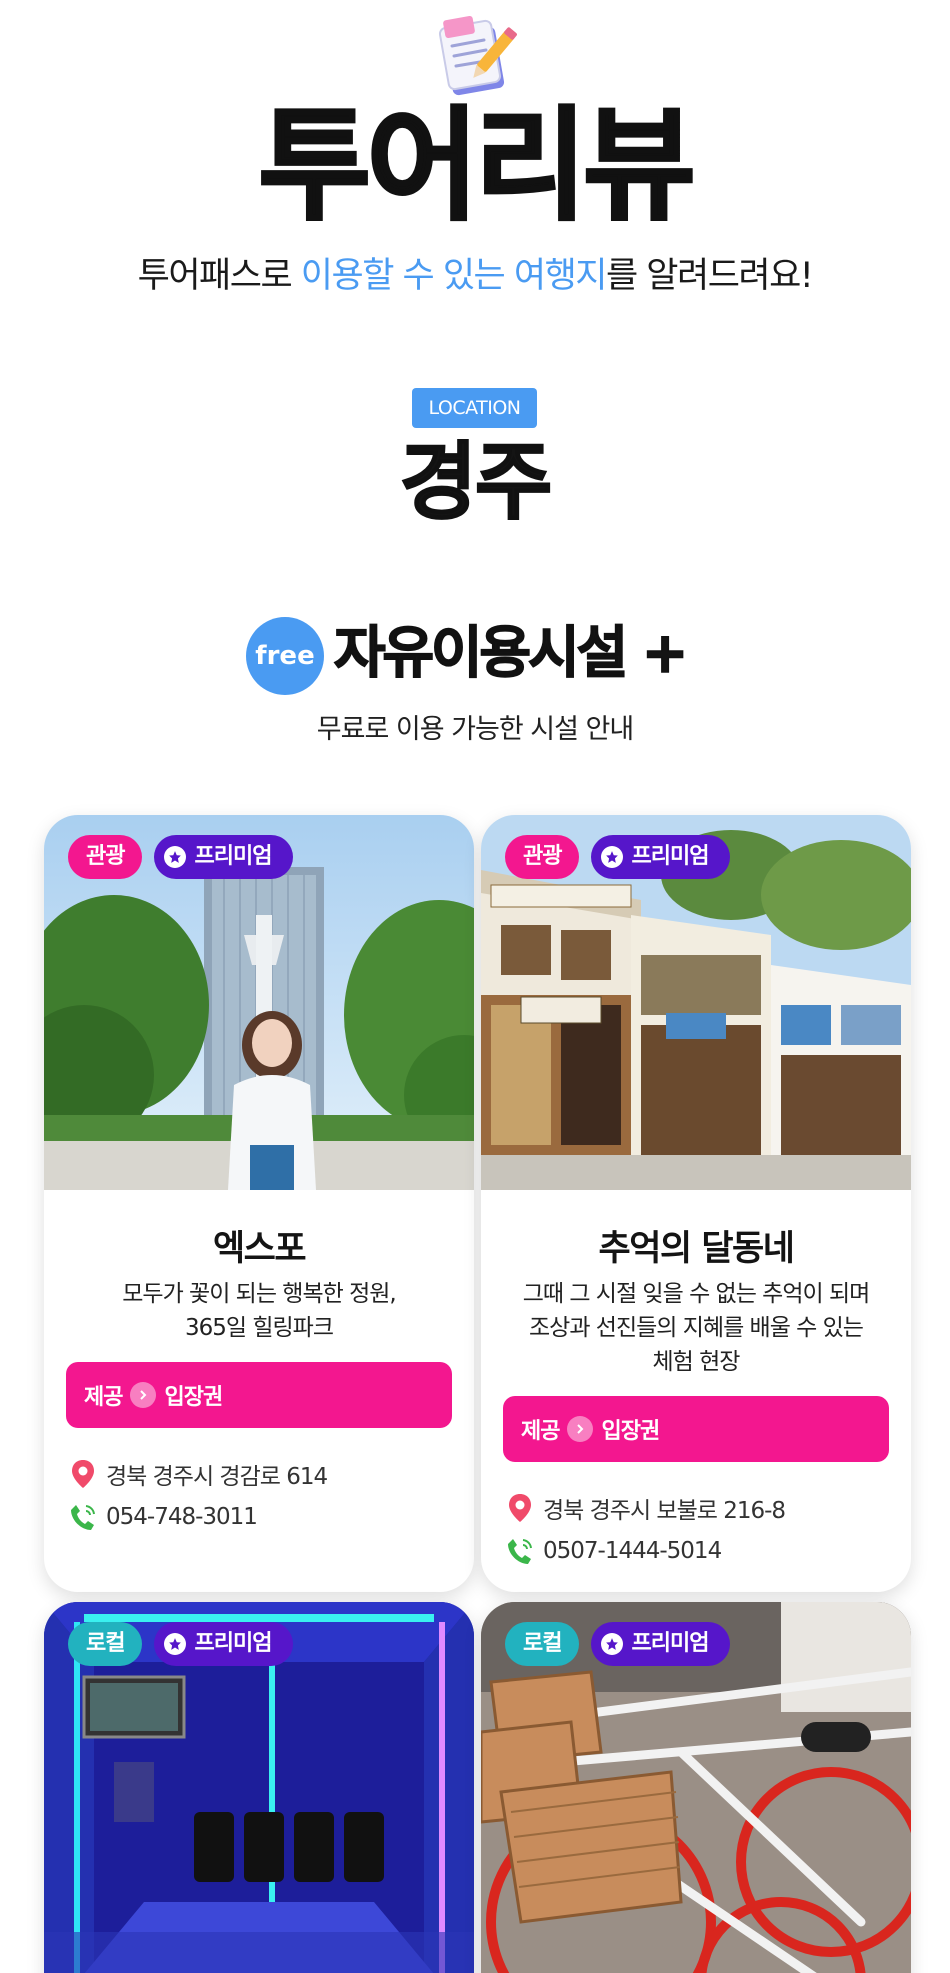 The height and width of the screenshot is (1973, 950). Describe the element at coordinates (217, 1477) in the screenshot. I see `address-text: 경북 경주시 경감로 614` at that location.